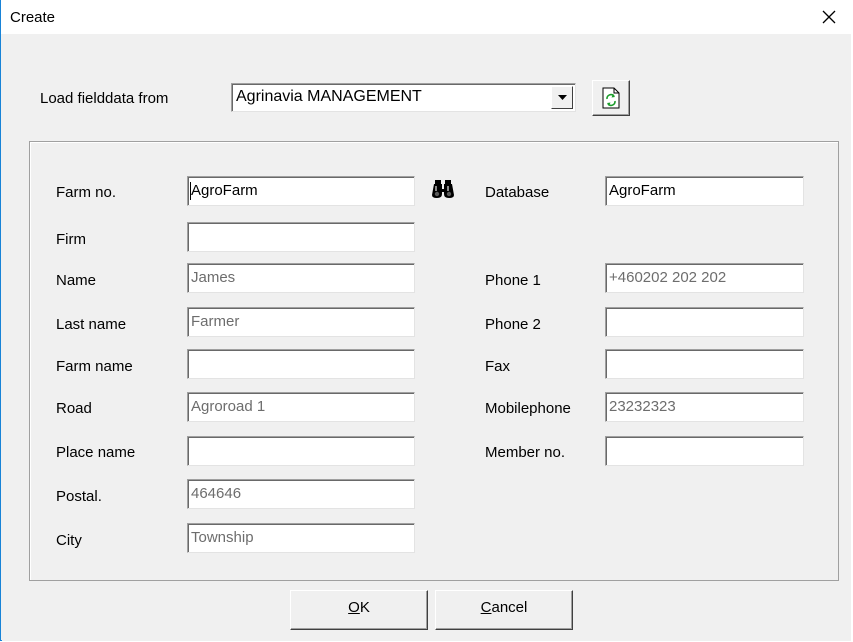 The height and width of the screenshot is (642, 853). I want to click on refresh-icon, so click(611, 98).